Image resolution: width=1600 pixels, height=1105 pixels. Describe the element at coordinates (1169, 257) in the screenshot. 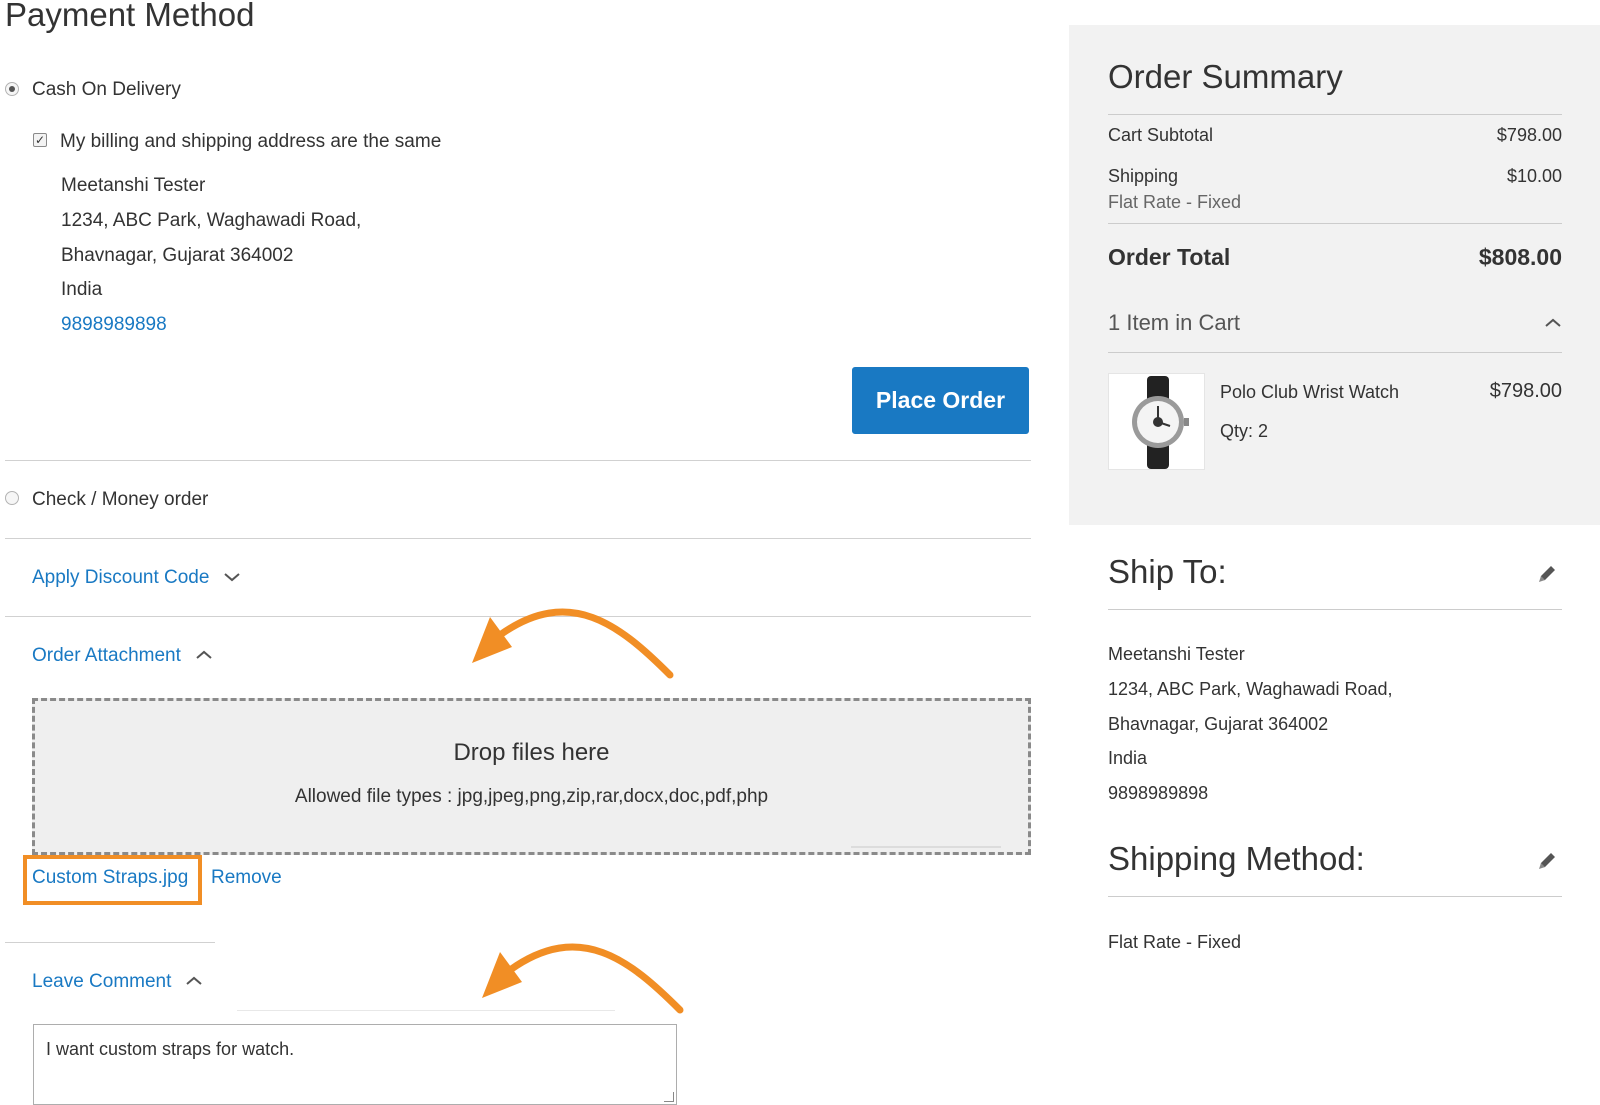

I see `order-total-label: Order Total` at that location.